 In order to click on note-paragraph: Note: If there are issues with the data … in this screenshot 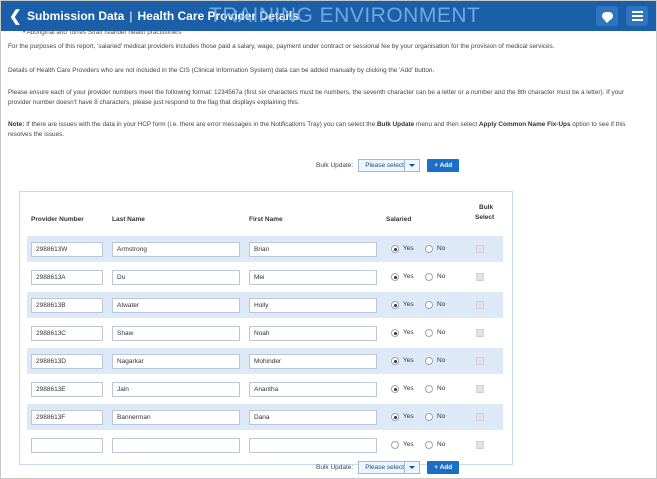, I will do `click(328, 130)`.